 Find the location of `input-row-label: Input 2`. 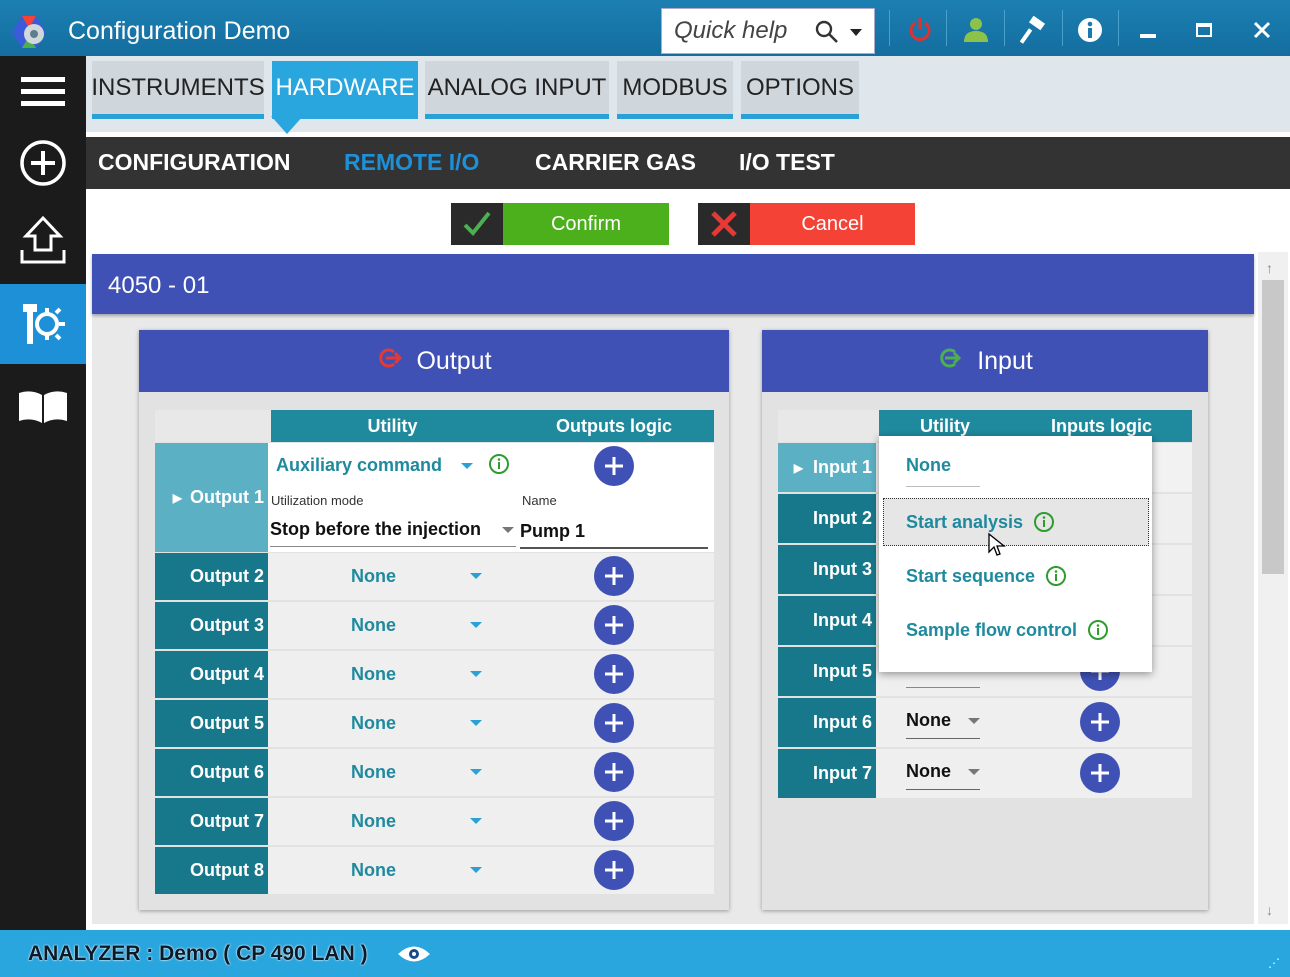

input-row-label: Input 2 is located at coordinates (827, 518).